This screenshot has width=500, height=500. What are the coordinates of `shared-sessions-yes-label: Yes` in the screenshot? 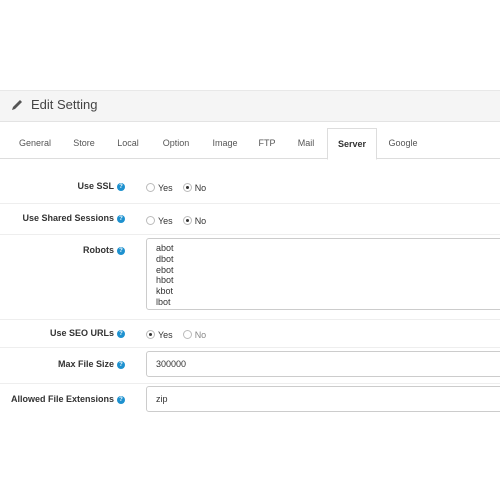 It's located at (165, 221).